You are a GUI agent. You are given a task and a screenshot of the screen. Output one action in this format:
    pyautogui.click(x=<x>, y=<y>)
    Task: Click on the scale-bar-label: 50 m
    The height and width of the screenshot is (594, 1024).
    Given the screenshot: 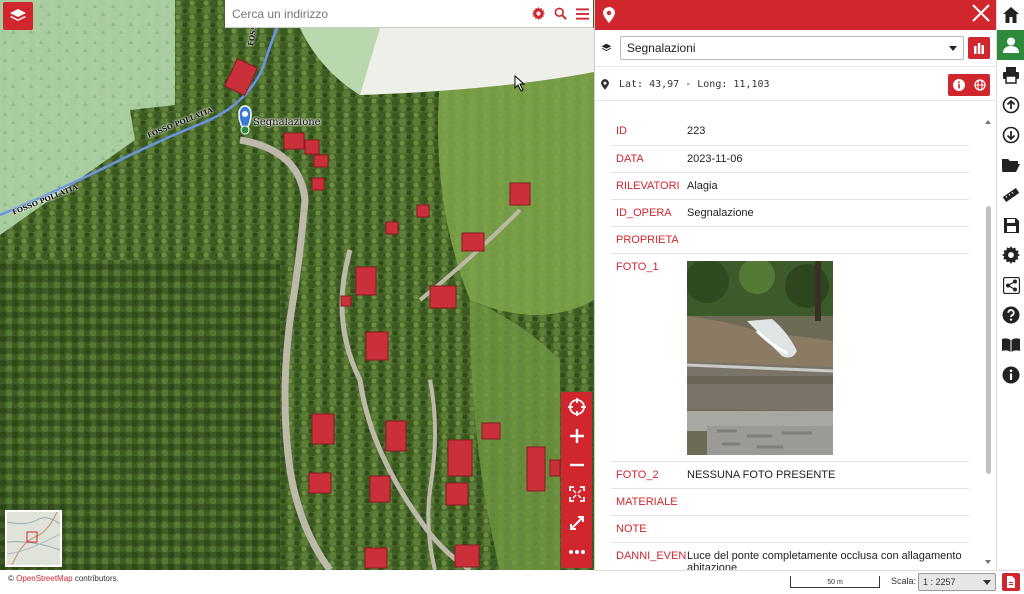 What is the action you would take?
    pyautogui.click(x=835, y=582)
    